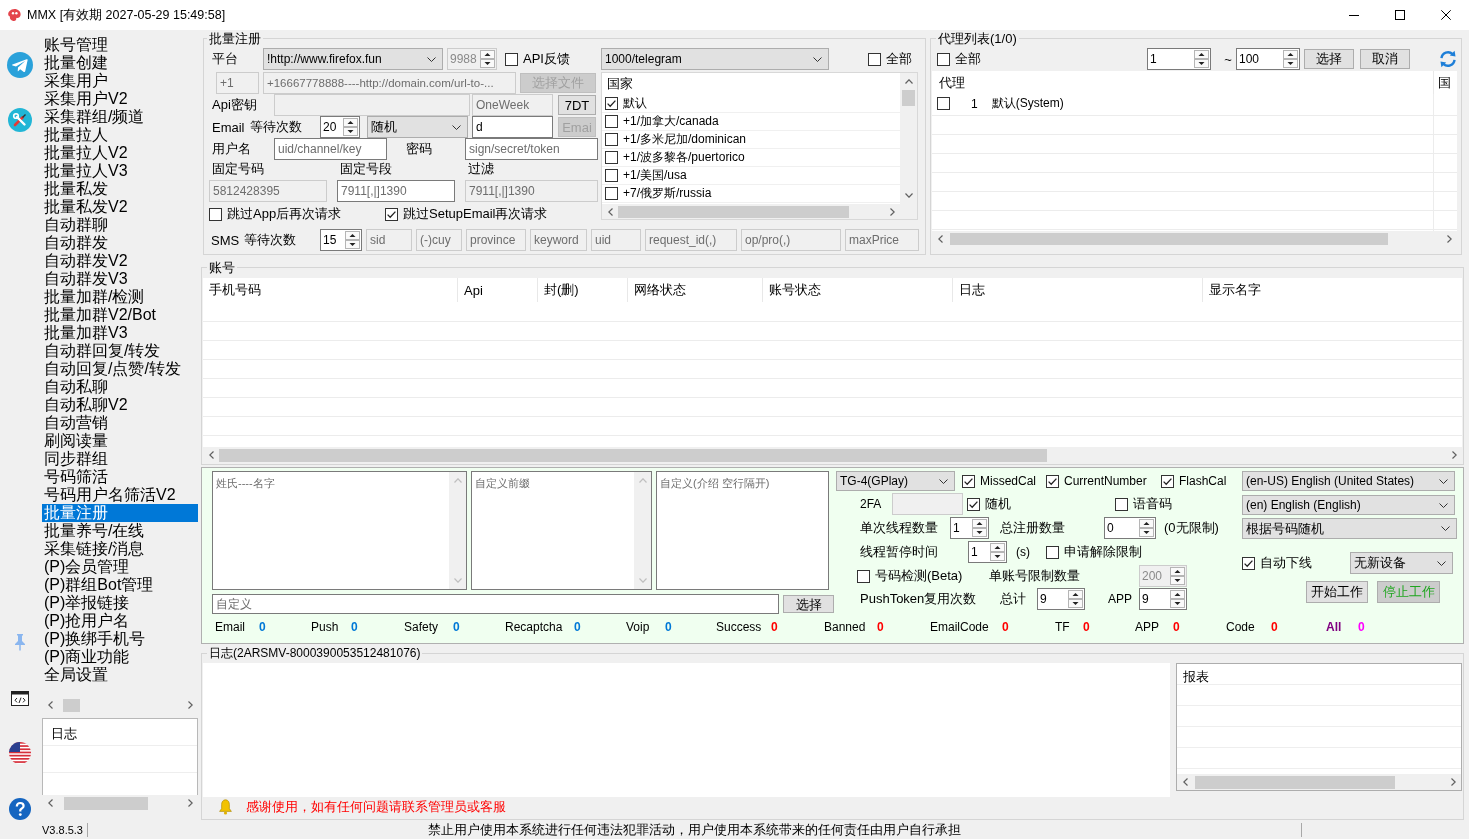 Image resolution: width=1469 pixels, height=839 pixels. I want to click on checkbox: 语音码, so click(1143, 504).